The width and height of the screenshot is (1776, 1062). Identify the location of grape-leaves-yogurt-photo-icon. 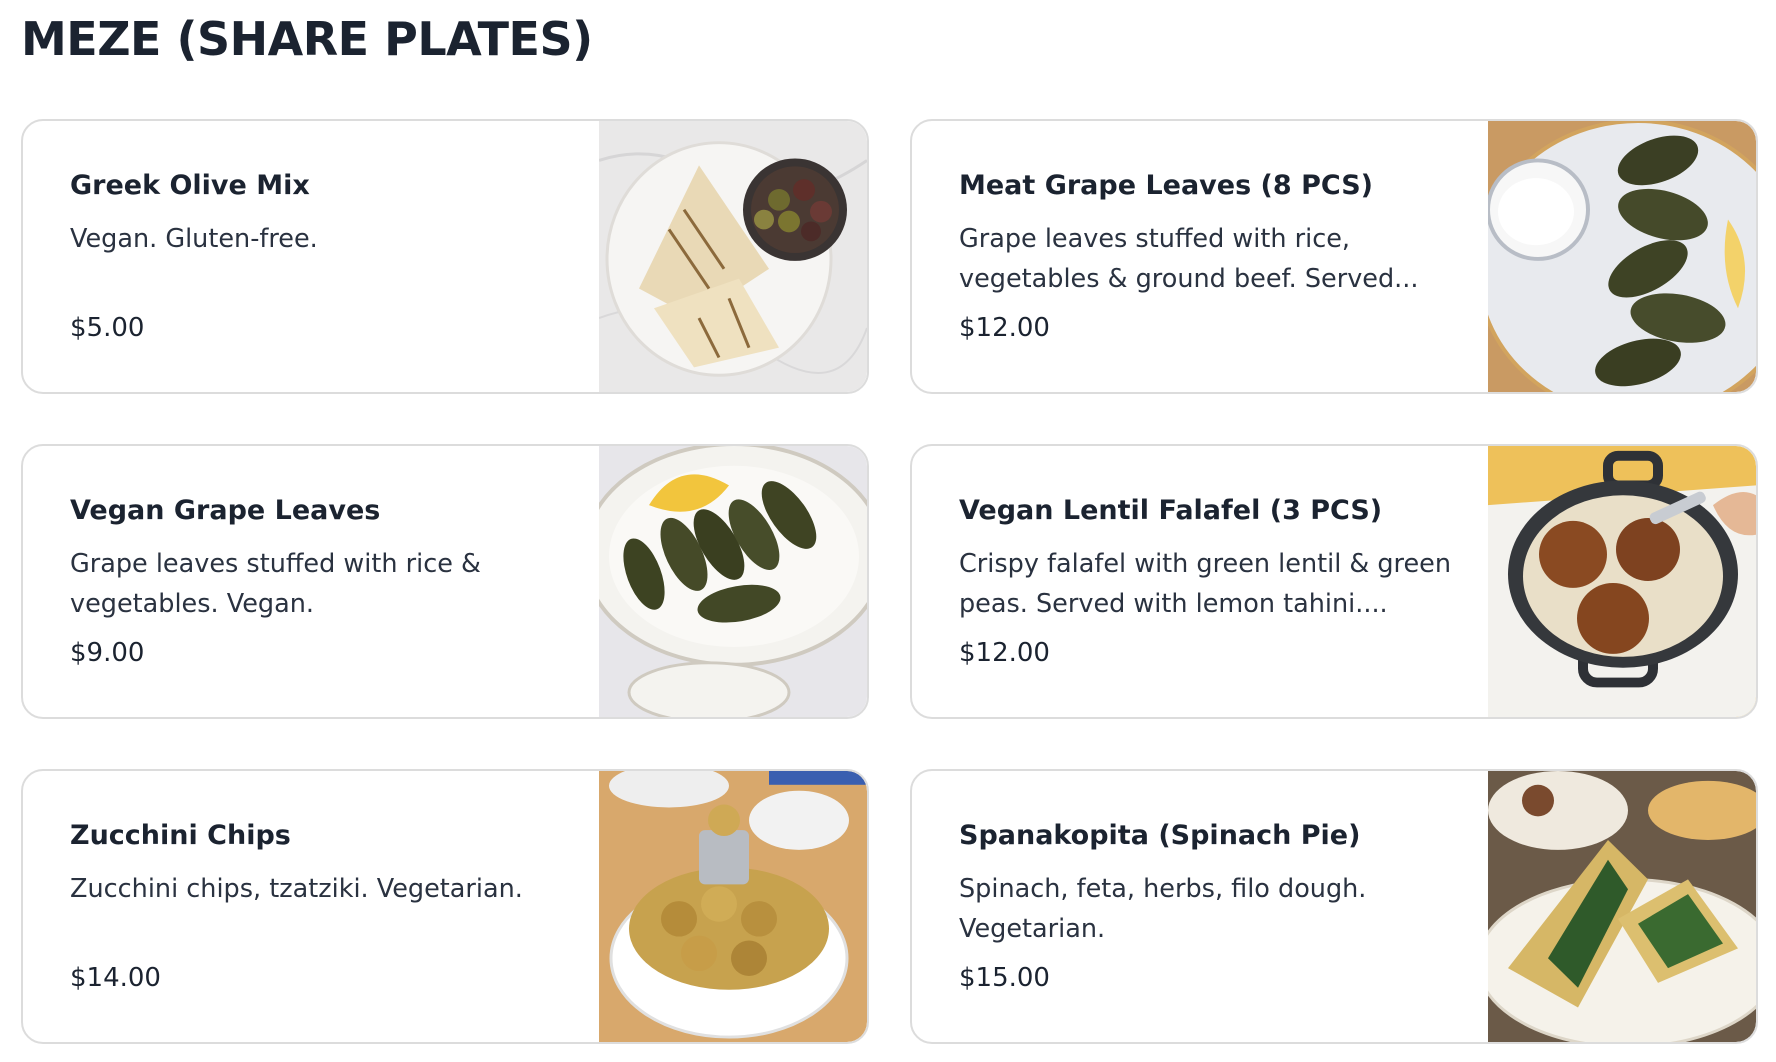
(1622, 256).